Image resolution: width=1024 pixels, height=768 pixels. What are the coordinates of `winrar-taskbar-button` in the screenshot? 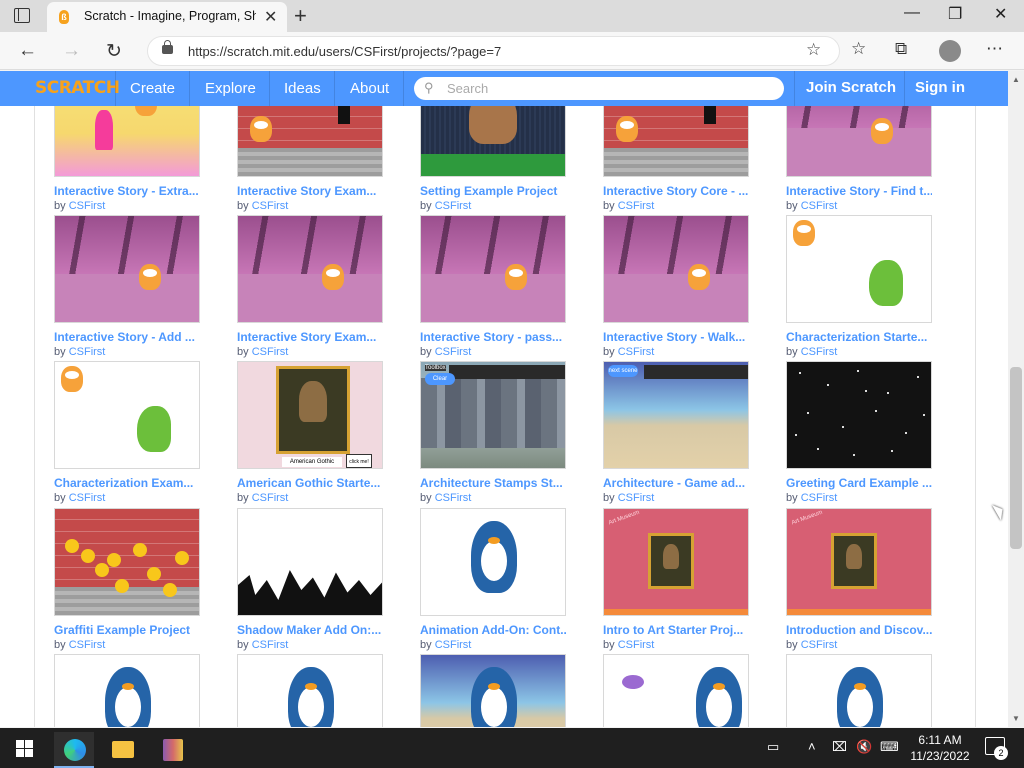 It's located at (172, 750).